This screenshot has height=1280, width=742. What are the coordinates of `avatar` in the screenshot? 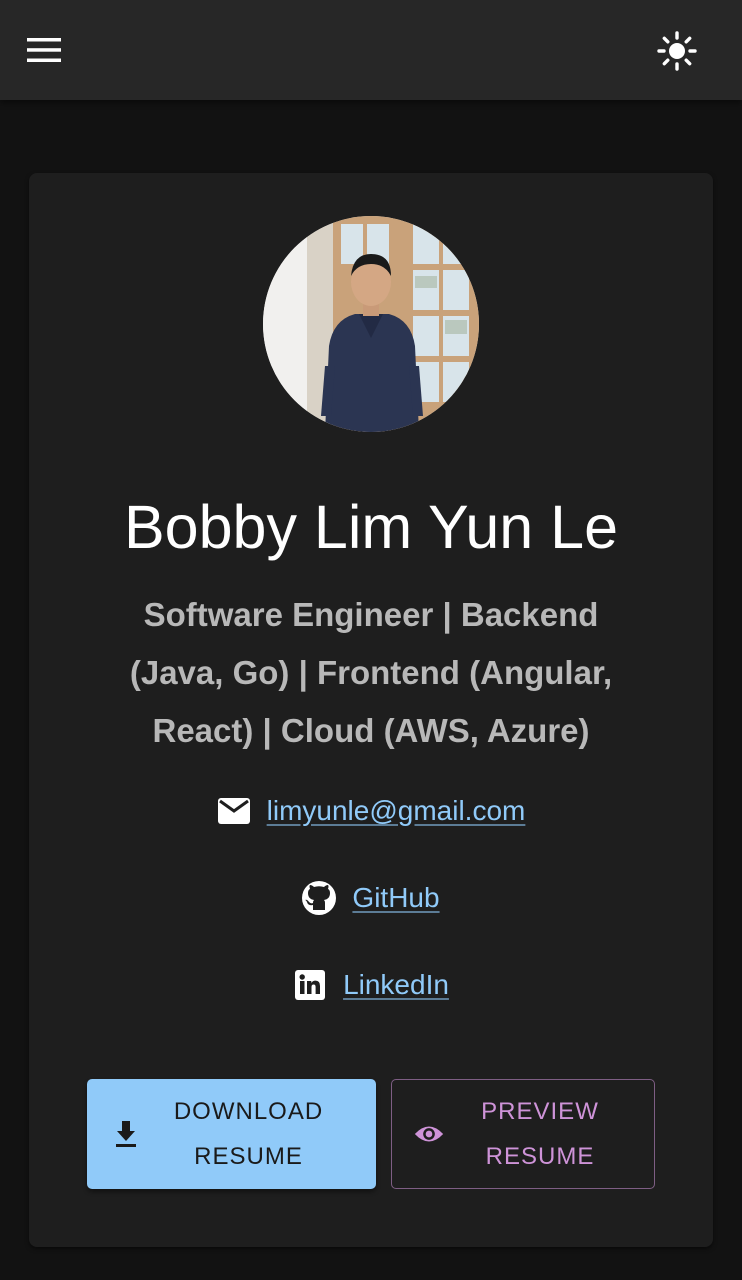 It's located at (371, 324).